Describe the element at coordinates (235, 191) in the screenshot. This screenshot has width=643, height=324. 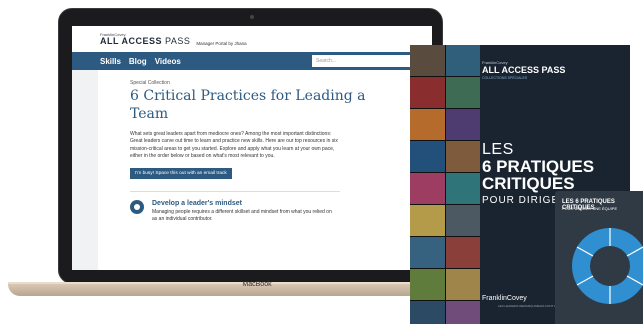
I see `divider` at that location.